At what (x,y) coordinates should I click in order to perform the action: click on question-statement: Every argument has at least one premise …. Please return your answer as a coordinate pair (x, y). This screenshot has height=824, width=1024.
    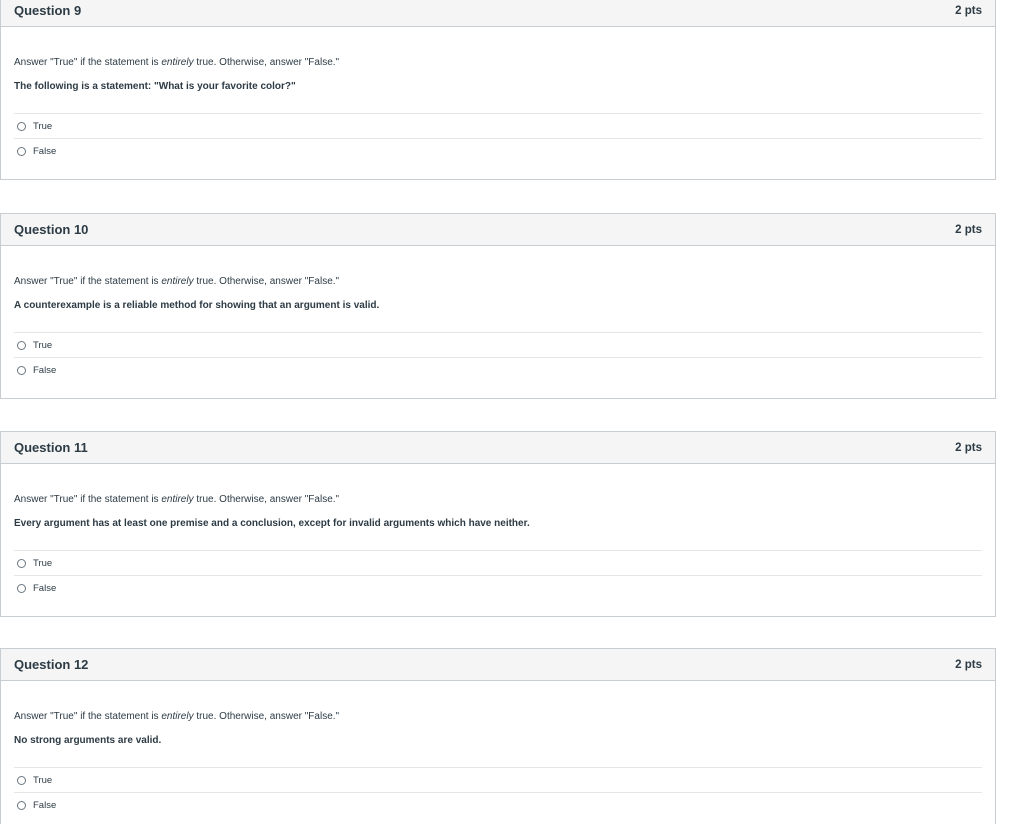
    Looking at the image, I should click on (272, 523).